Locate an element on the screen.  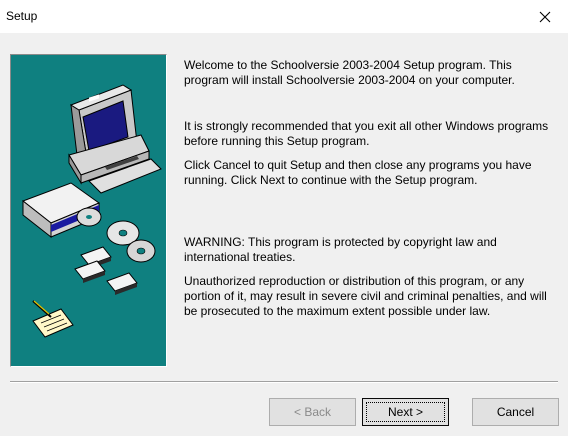
close-button is located at coordinates (545, 16).